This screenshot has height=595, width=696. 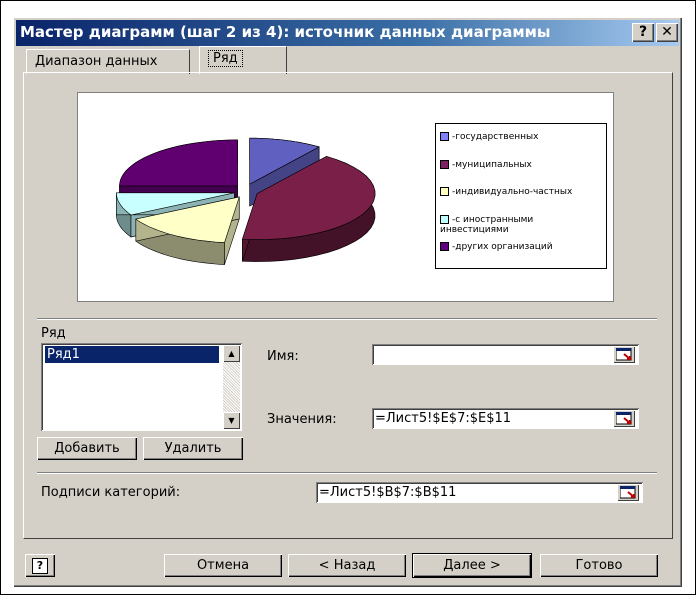 What do you see at coordinates (231, 420) in the screenshot?
I see `scroll-down-icon: ▼` at bounding box center [231, 420].